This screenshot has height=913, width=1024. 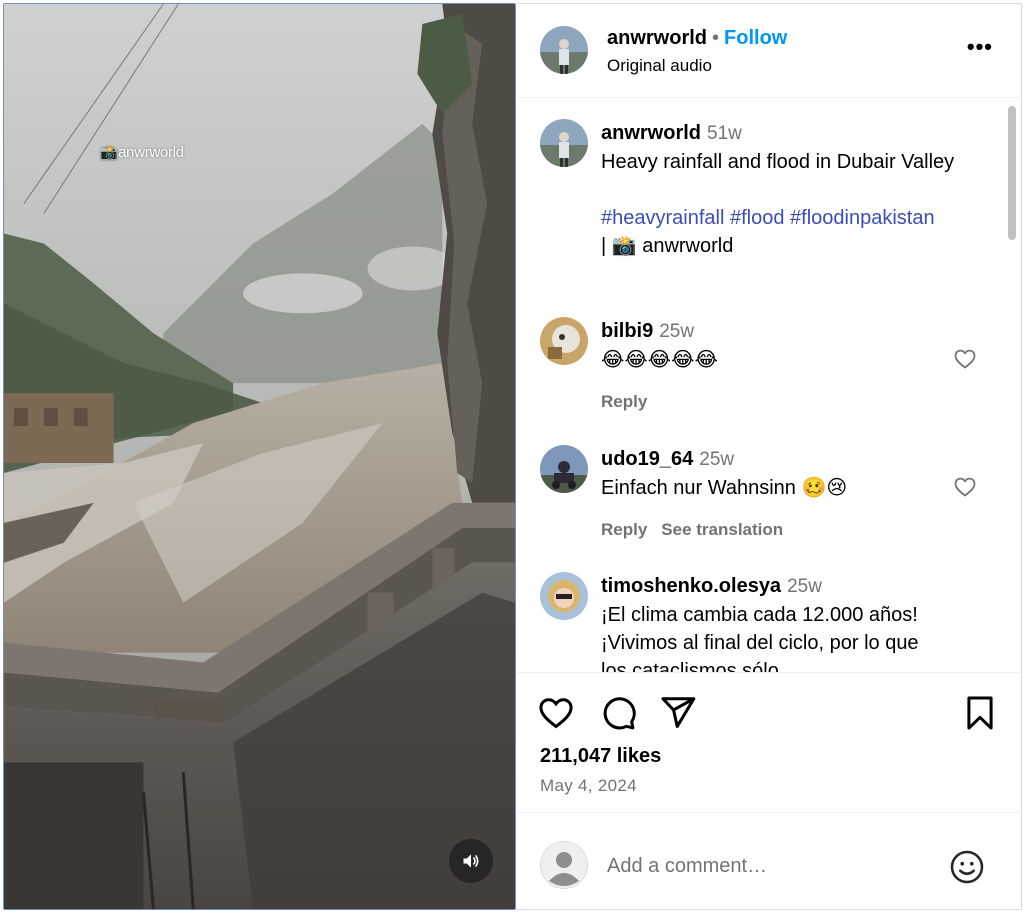 What do you see at coordinates (791, 402) in the screenshot?
I see `comment-actions: Reply` at bounding box center [791, 402].